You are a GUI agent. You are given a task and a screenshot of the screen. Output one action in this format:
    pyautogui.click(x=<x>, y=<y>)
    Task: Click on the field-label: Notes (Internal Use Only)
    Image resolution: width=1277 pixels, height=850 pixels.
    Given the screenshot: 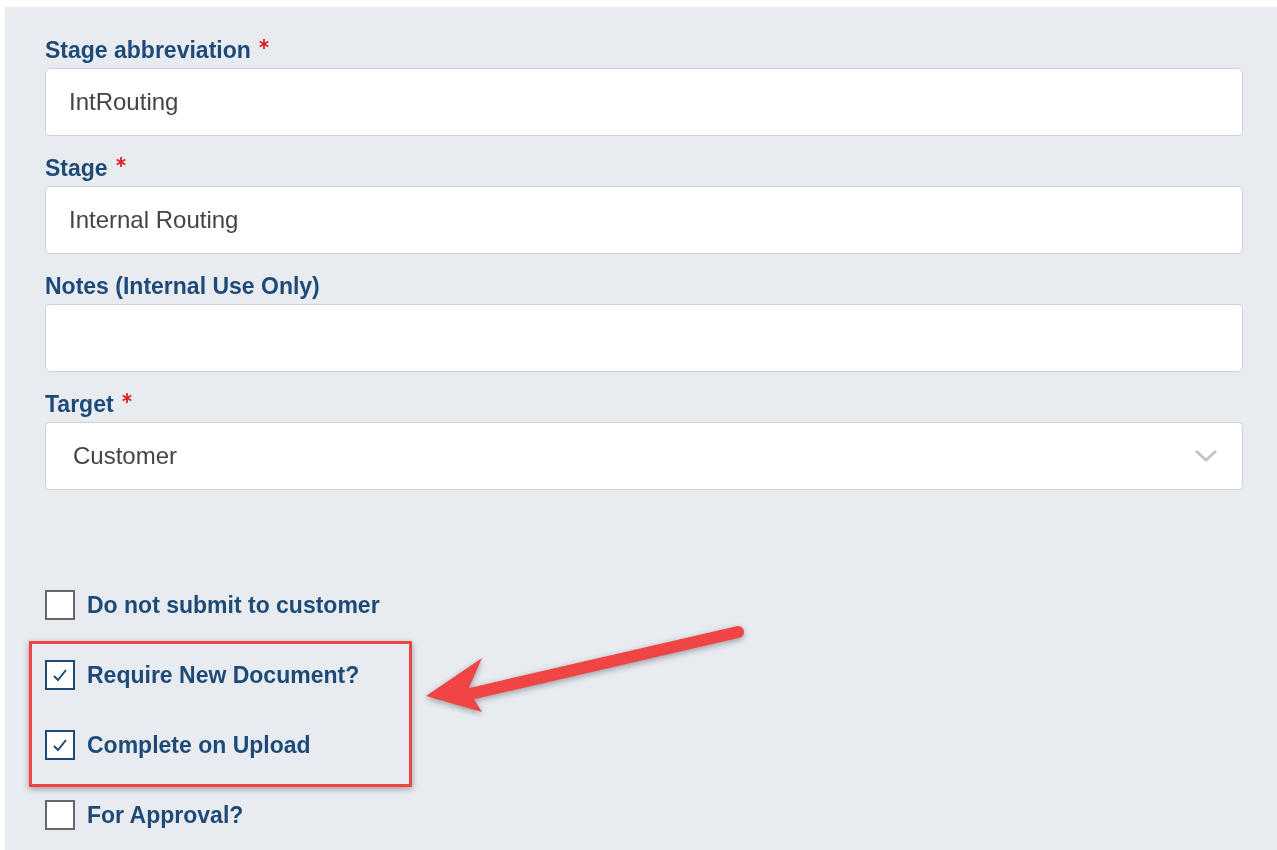 What is the action you would take?
    pyautogui.click(x=182, y=286)
    